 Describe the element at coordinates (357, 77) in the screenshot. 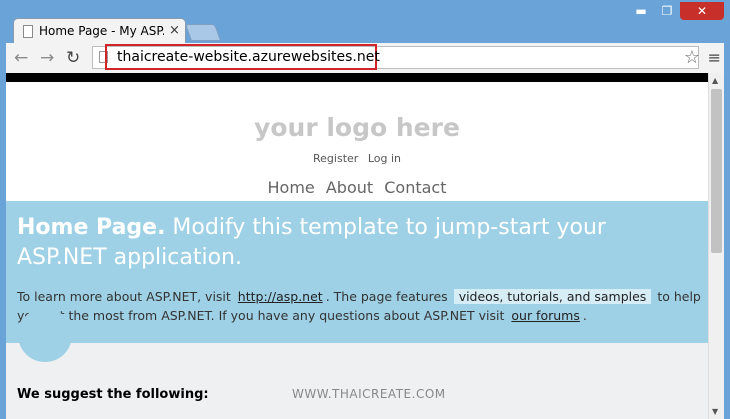

I see `top-bar` at that location.